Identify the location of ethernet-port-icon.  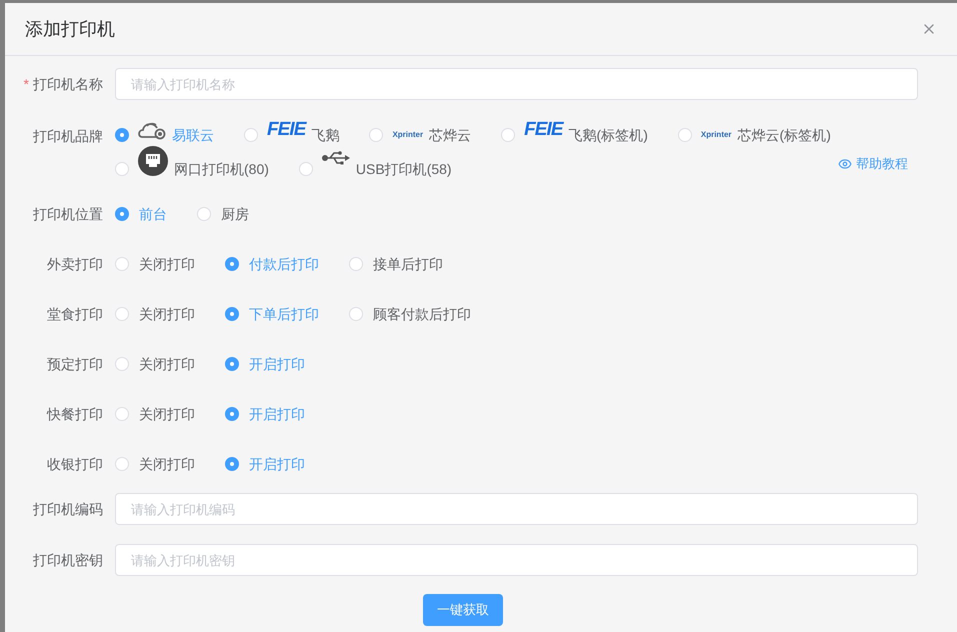
(153, 161).